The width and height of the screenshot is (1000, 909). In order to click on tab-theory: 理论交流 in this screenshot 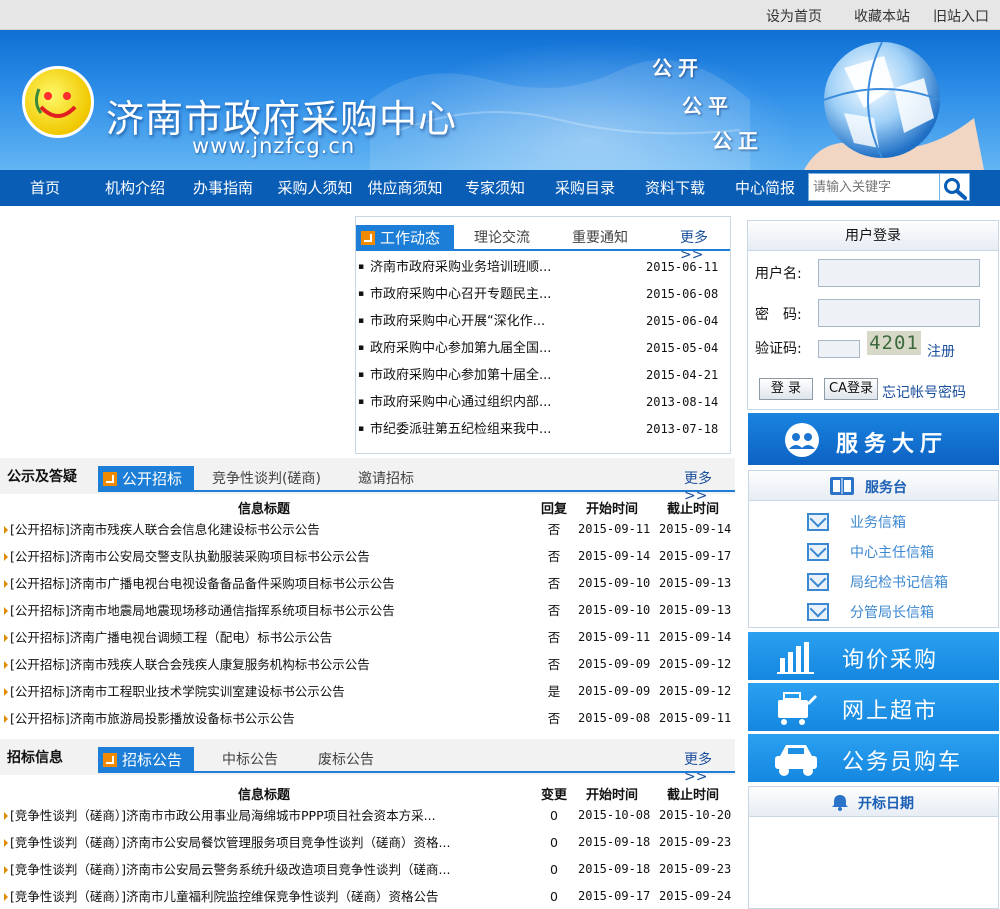, I will do `click(502, 238)`.